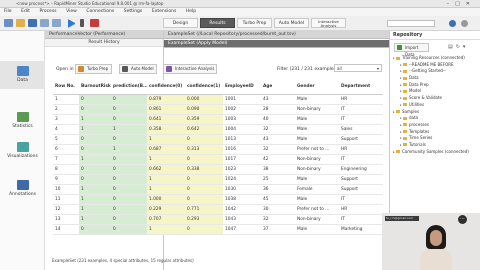  I want to click on col-header: Row No., so click(66, 87).